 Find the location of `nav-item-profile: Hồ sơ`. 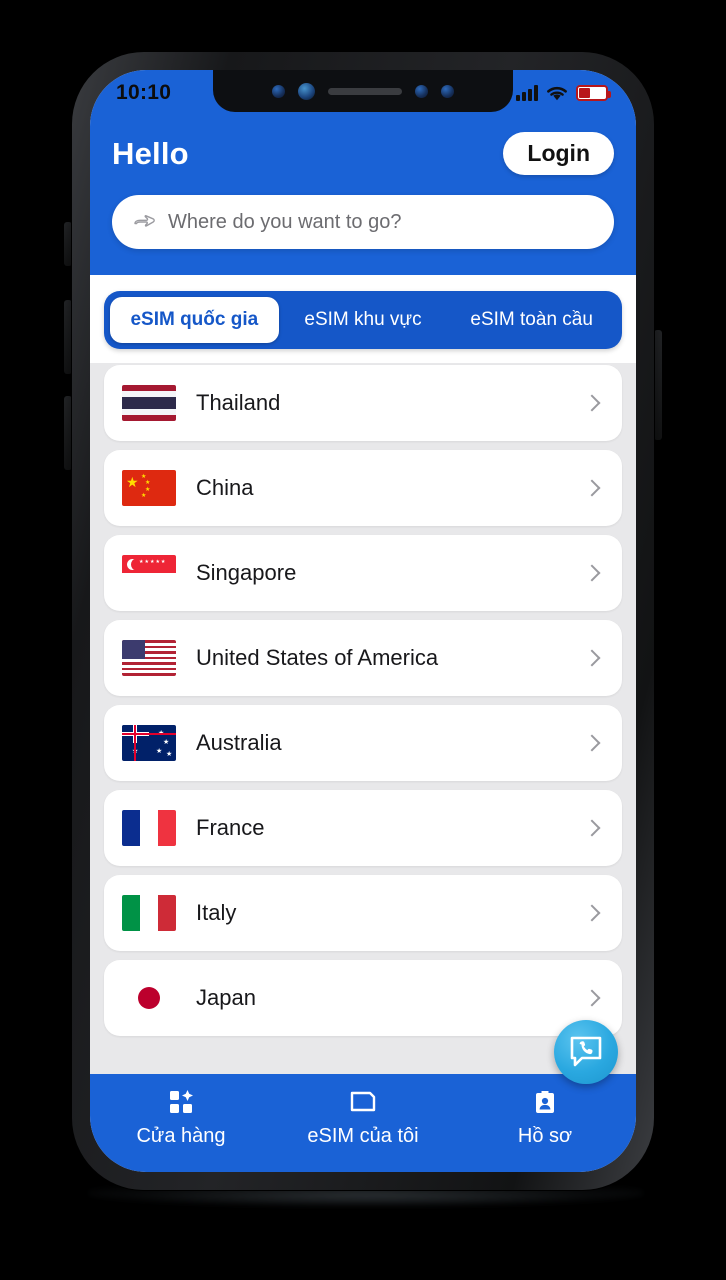

nav-item-profile: Hồ sơ is located at coordinates (545, 1118).